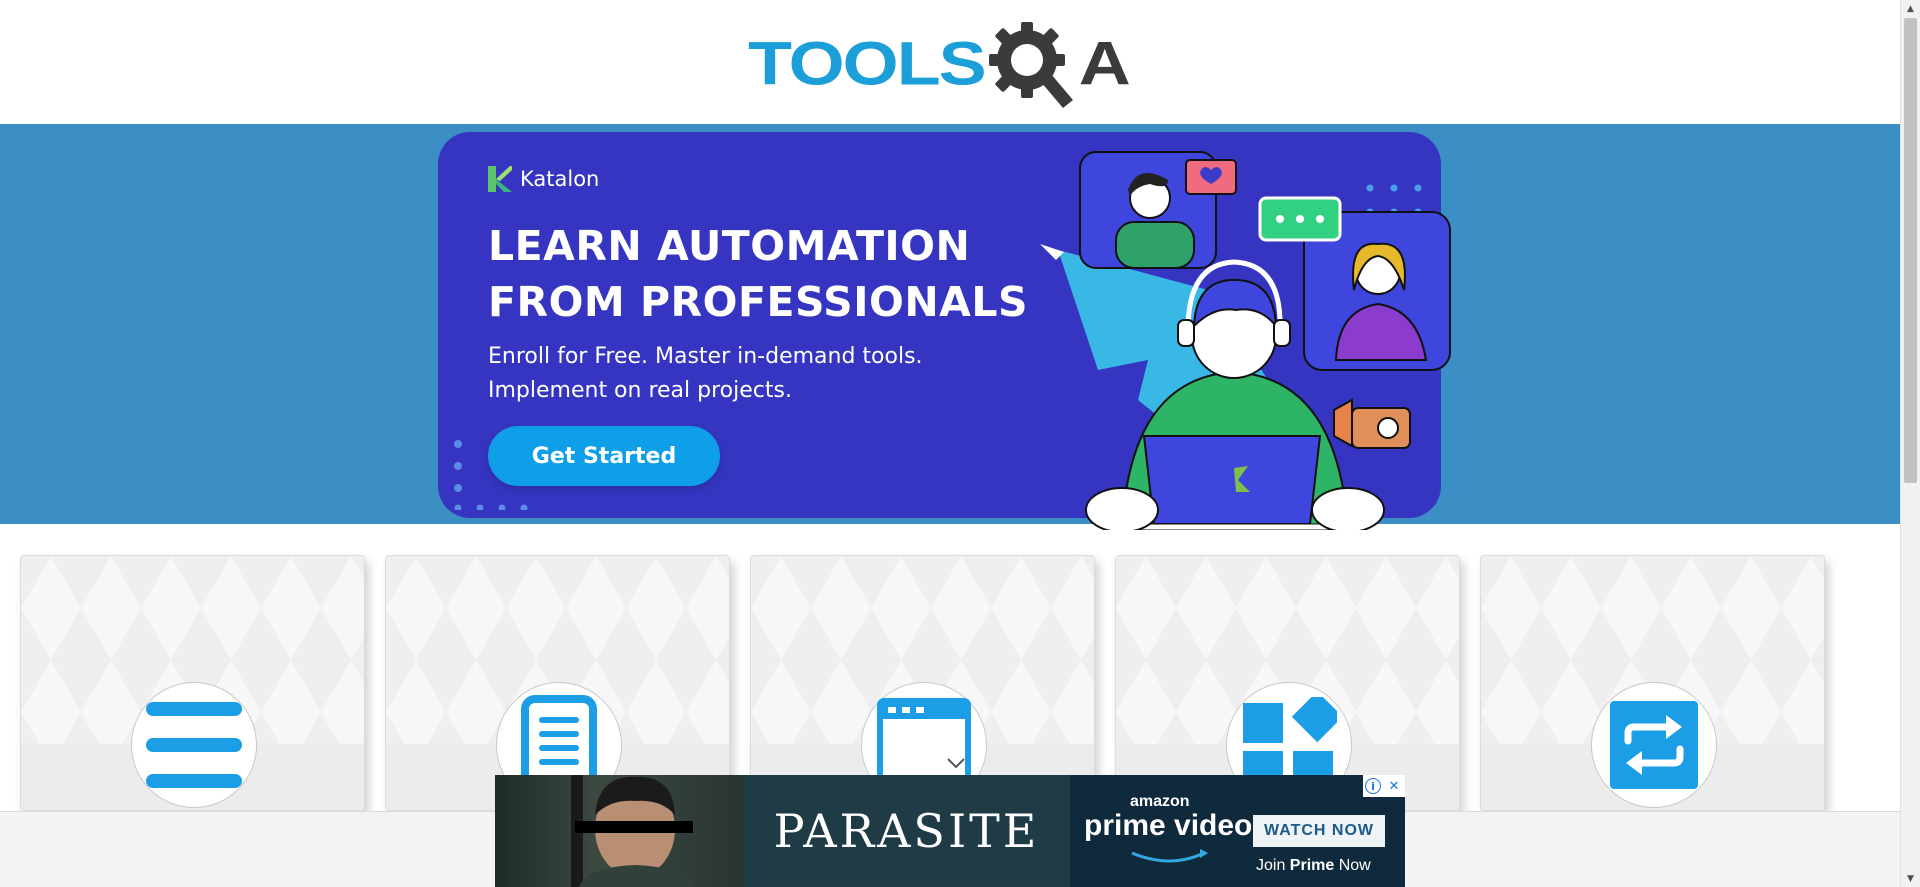 Image resolution: width=1920 pixels, height=887 pixels. I want to click on ad-controls: i ✕, so click(1384, 786).